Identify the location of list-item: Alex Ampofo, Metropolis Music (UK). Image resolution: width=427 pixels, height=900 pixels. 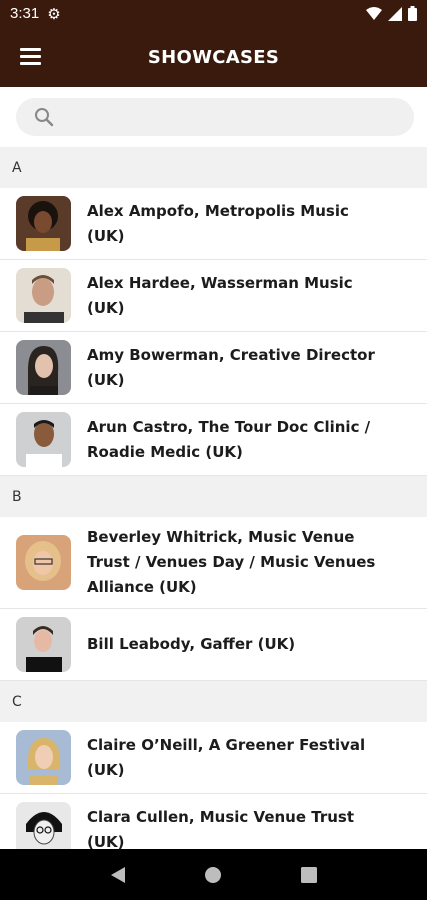
(213, 224).